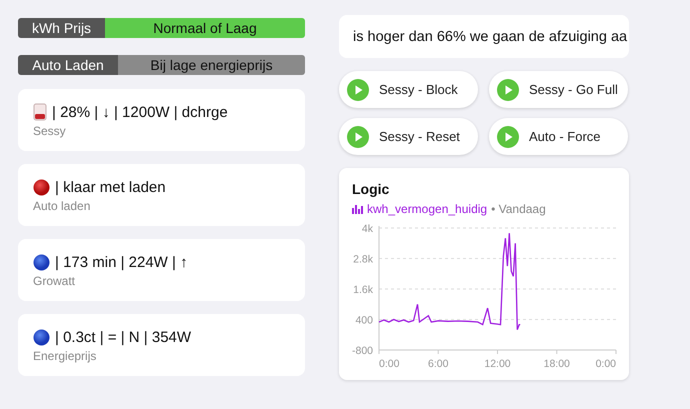 Image resolution: width=690 pixels, height=409 pixels. Describe the element at coordinates (357, 209) in the screenshot. I see `bar-chart-icon` at that location.